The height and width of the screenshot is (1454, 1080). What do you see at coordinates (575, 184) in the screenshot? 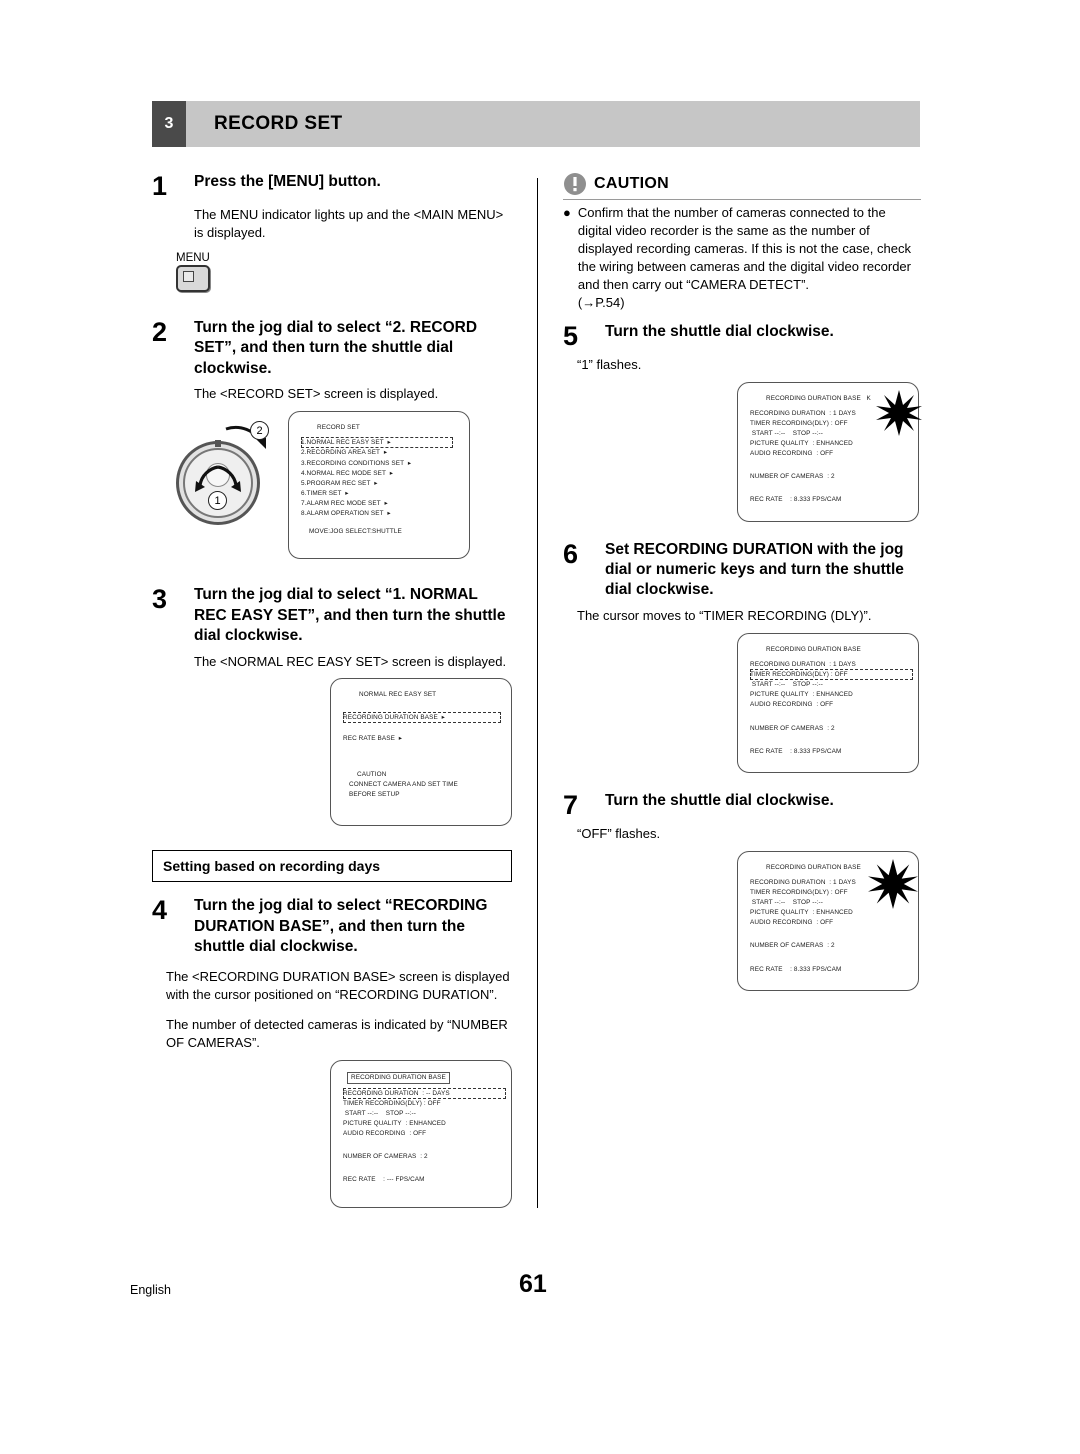
I see `caution-icon` at bounding box center [575, 184].